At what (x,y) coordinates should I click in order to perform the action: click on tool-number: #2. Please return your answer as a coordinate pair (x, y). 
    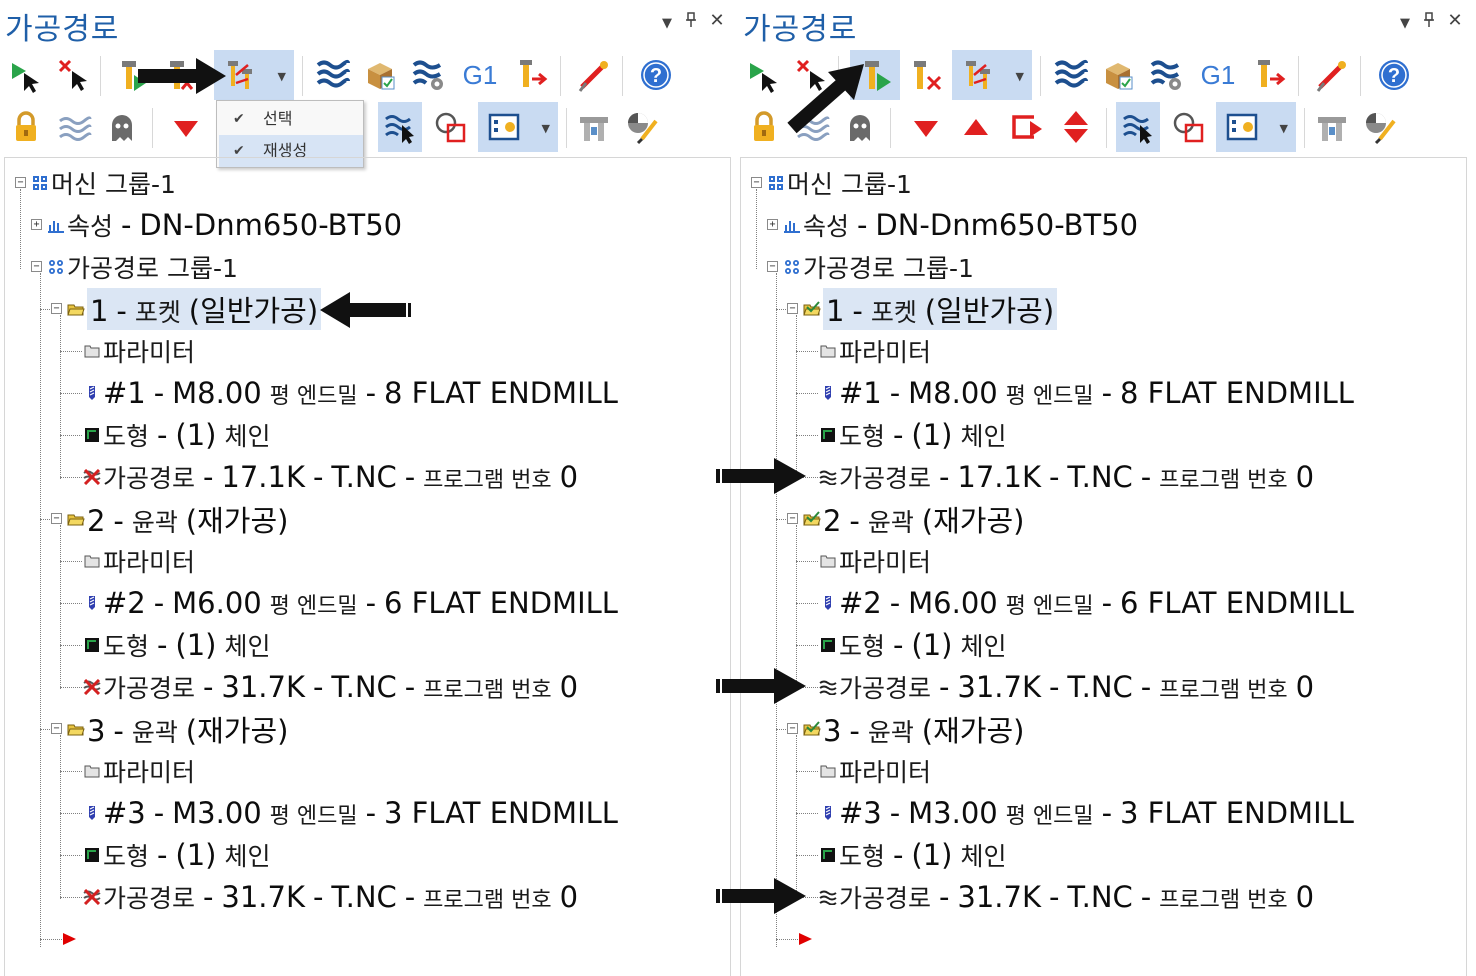
    Looking at the image, I should click on (860, 603).